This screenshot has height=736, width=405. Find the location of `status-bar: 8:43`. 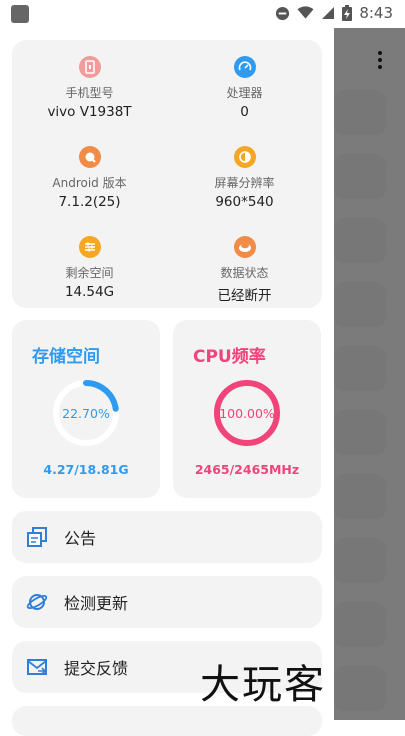

status-bar: 8:43 is located at coordinates (202, 14).